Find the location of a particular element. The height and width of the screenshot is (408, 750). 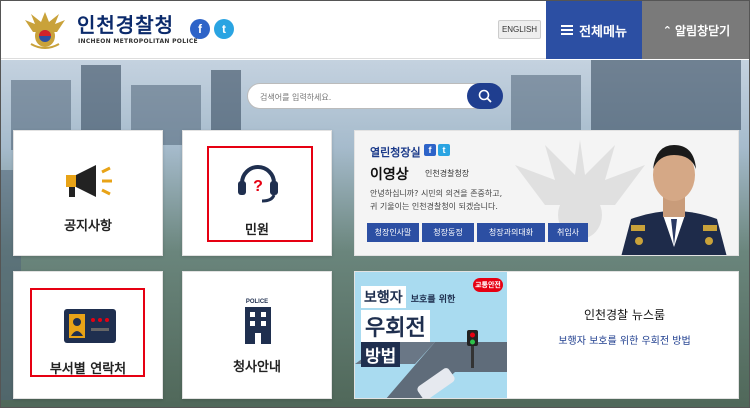

chief-links: 청장인사말 청장동정 청장과의대화 취임사 is located at coordinates (477, 232).